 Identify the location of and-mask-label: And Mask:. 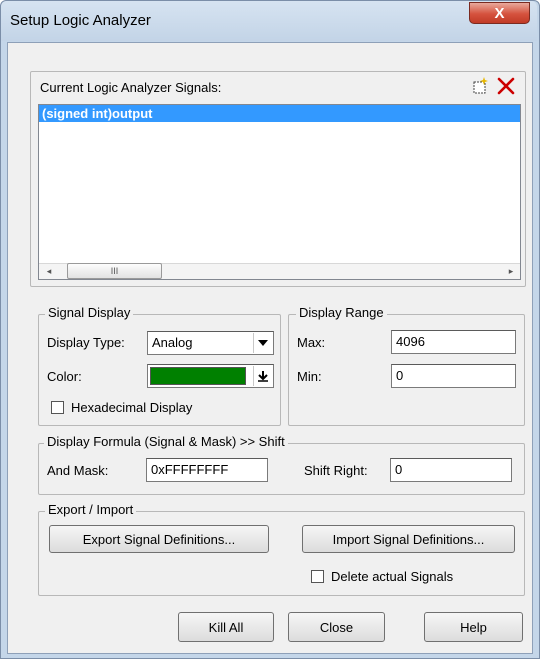
(78, 470).